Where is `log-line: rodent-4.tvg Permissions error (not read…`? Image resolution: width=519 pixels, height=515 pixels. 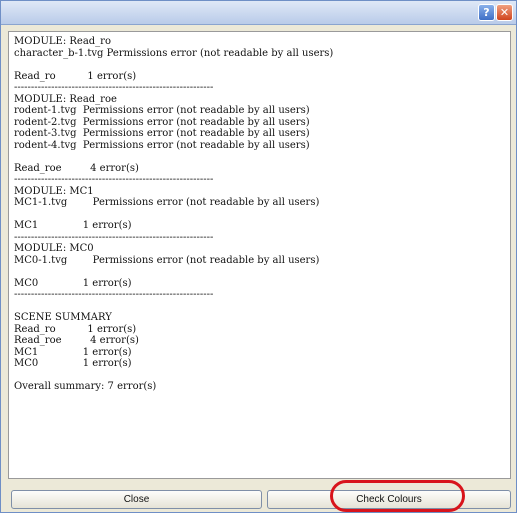 log-line: rodent-4.tvg Permissions error (not read… is located at coordinates (162, 145).